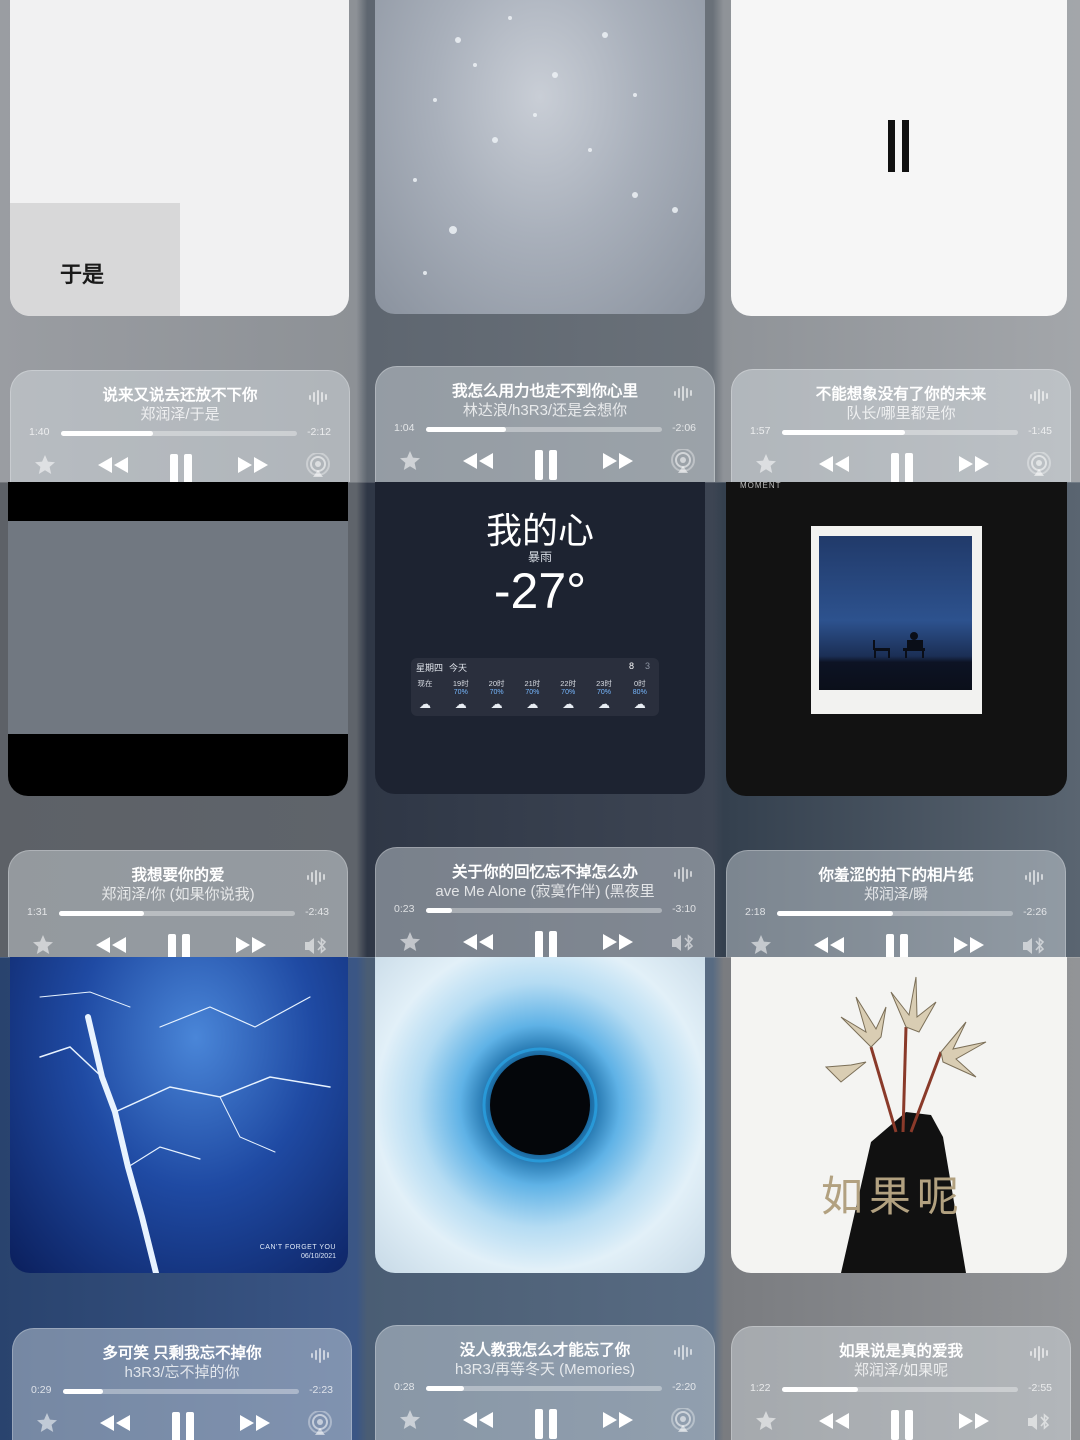  What do you see at coordinates (540, 1115) in the screenshot?
I see `album-art-eye` at bounding box center [540, 1115].